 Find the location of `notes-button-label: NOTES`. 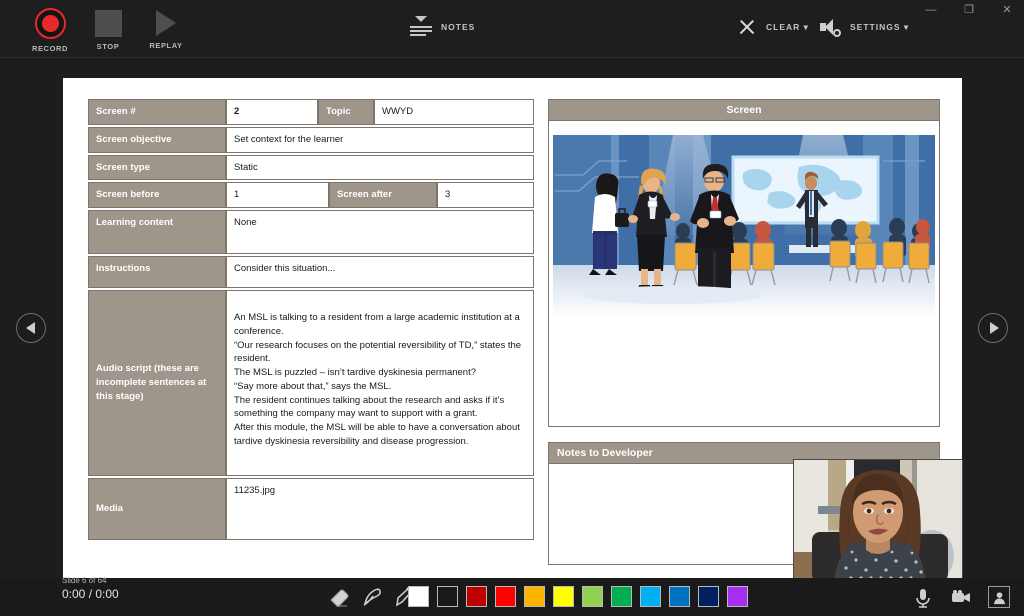

notes-button-label: NOTES is located at coordinates (458, 27).